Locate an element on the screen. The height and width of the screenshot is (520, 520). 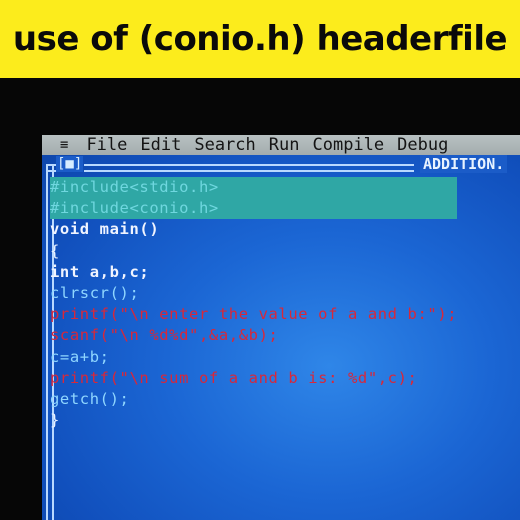
code-line: void main() is located at coordinates (253, 229).